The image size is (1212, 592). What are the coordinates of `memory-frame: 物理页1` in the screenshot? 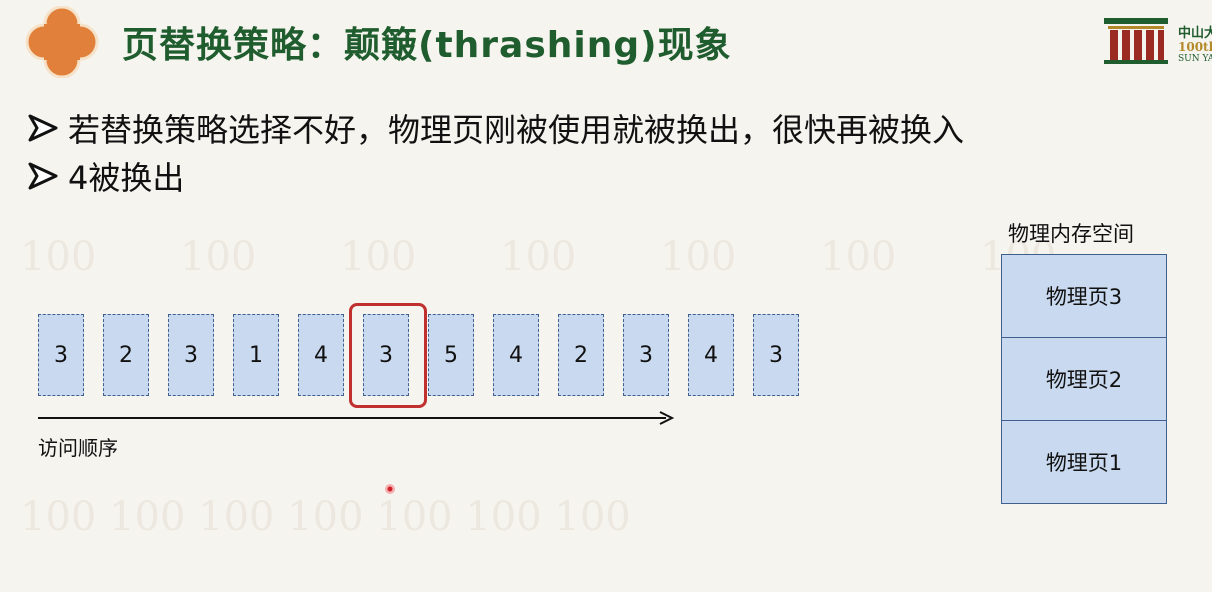 It's located at (1084, 462).